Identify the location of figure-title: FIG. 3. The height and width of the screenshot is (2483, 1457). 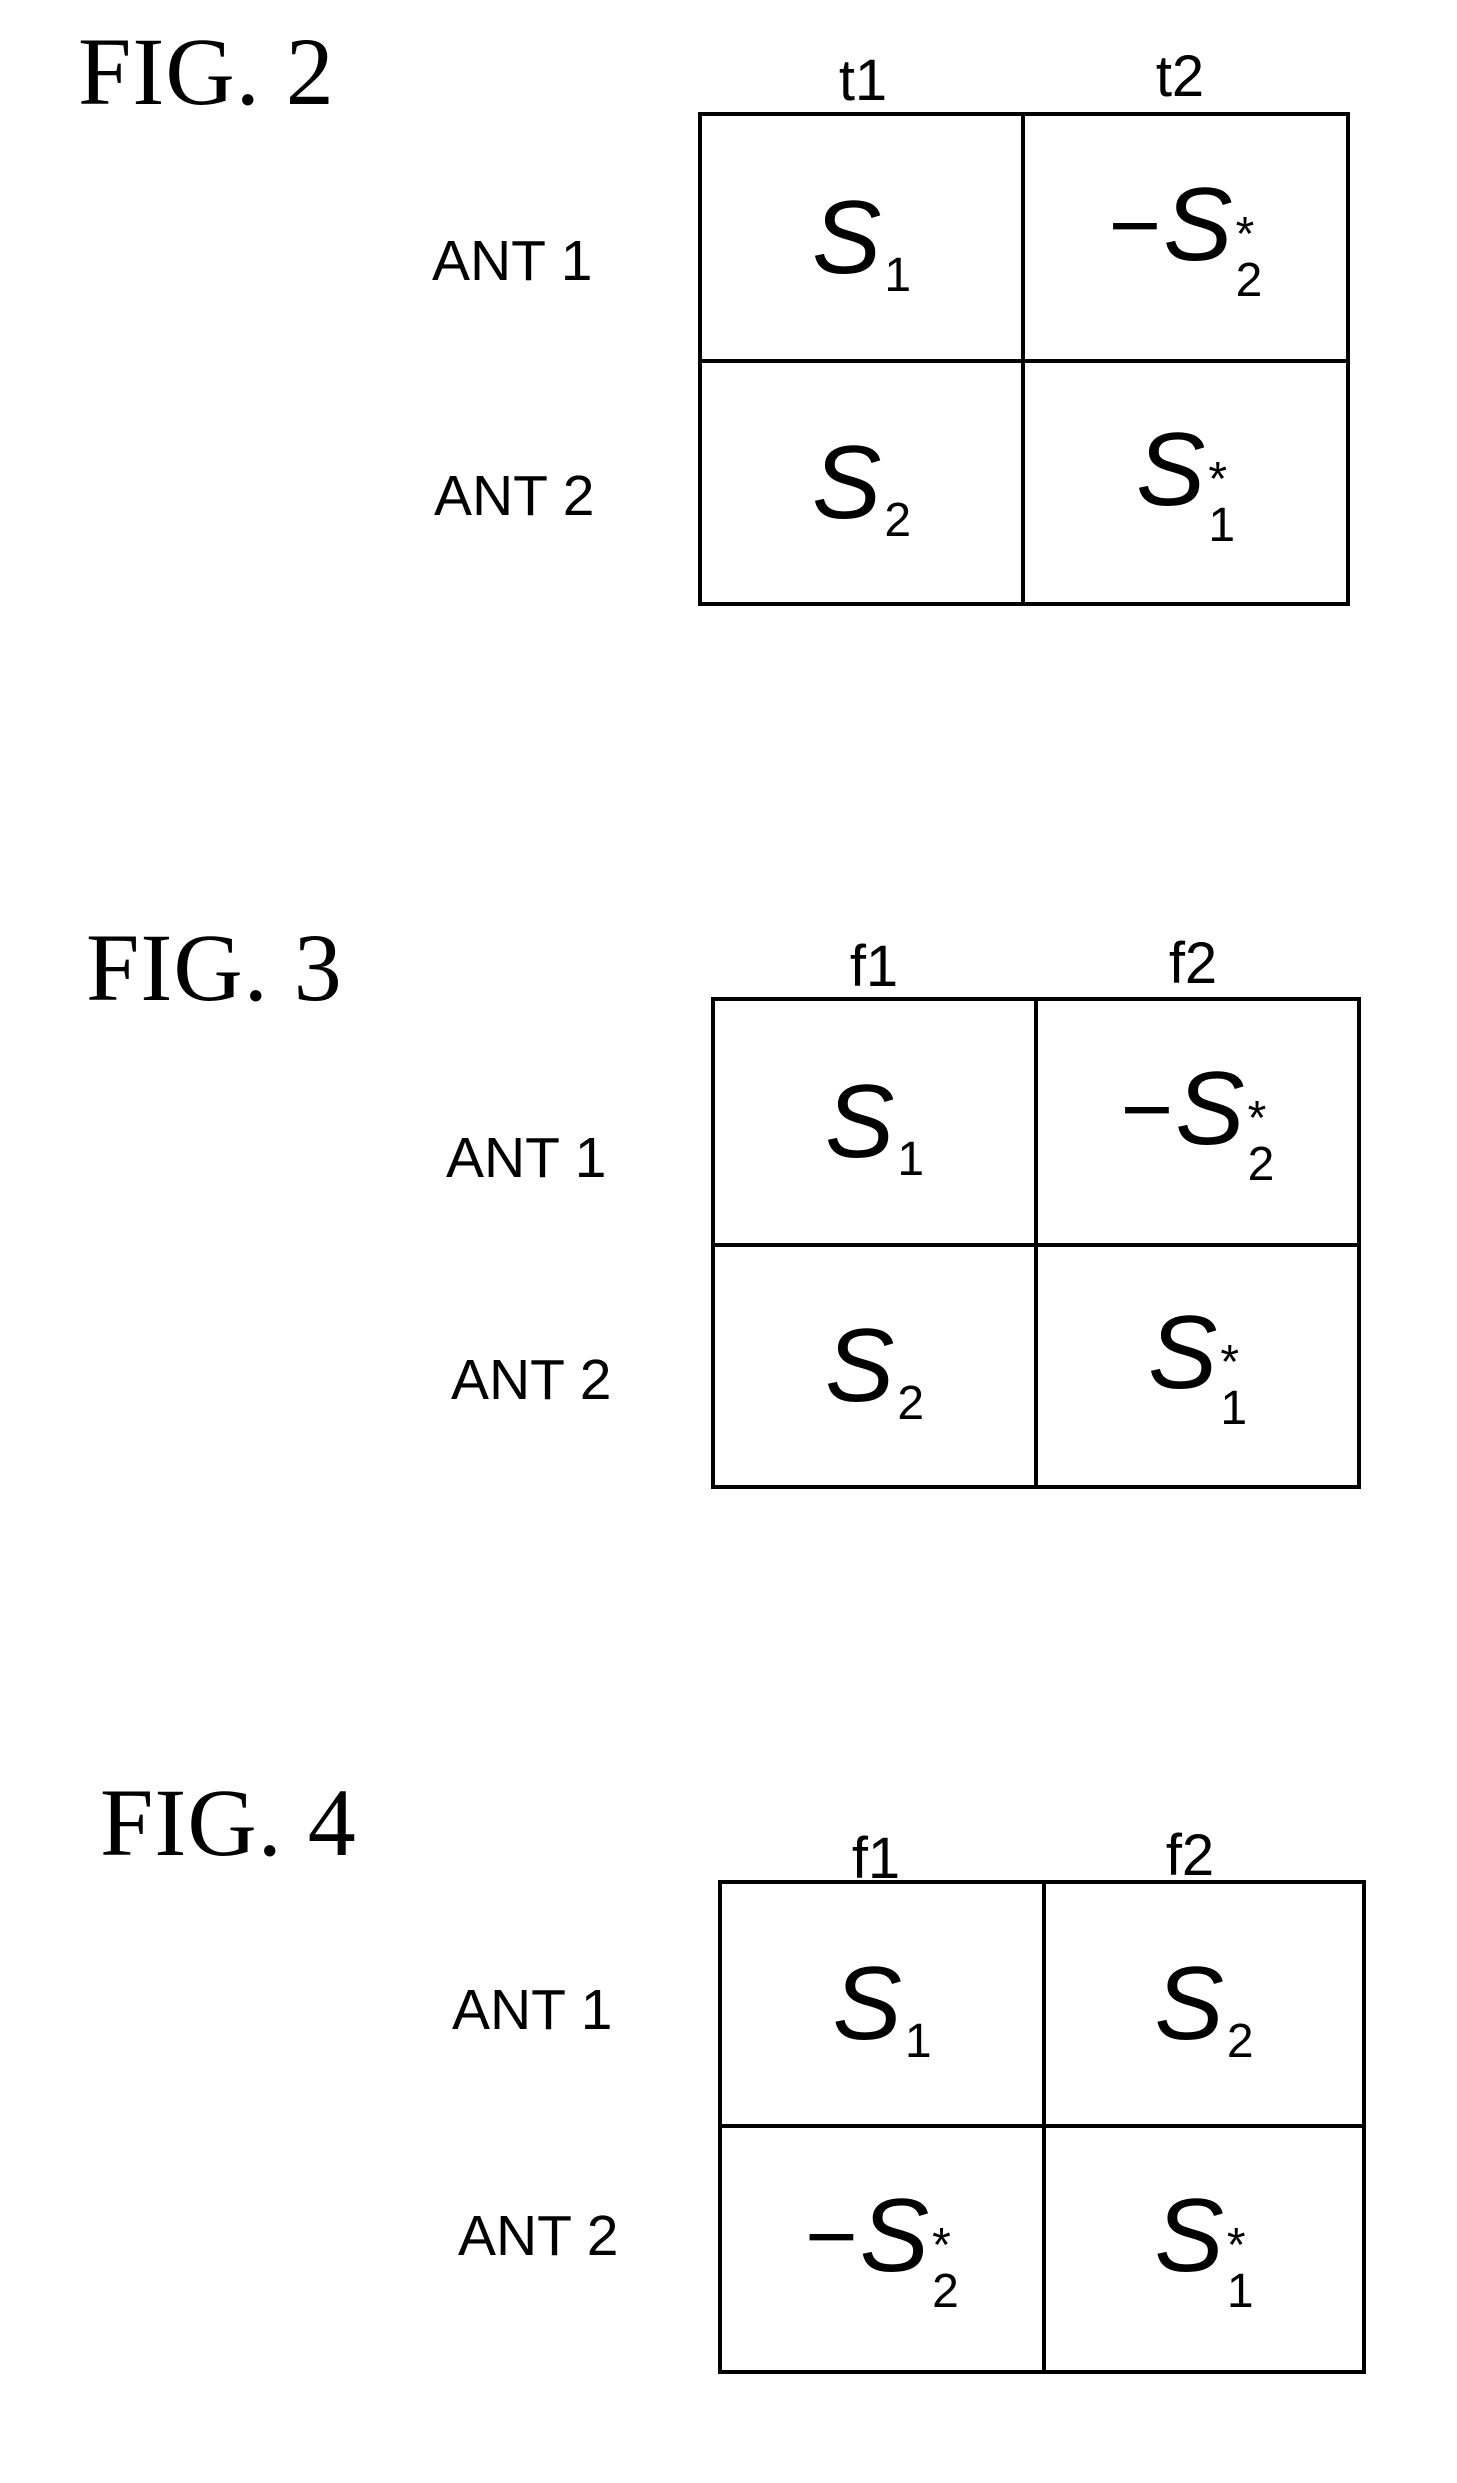
(214, 967).